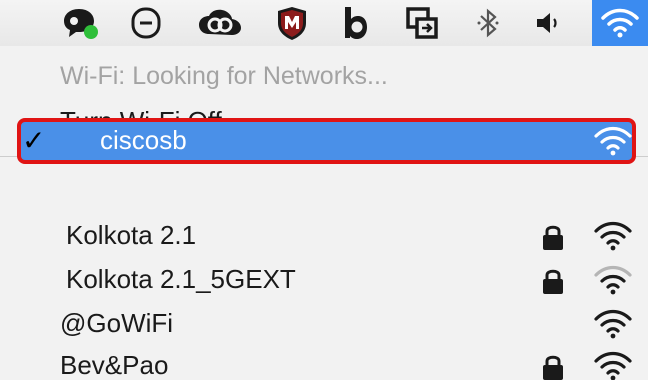 This screenshot has height=380, width=648. I want to click on volume-icon, so click(548, 23).